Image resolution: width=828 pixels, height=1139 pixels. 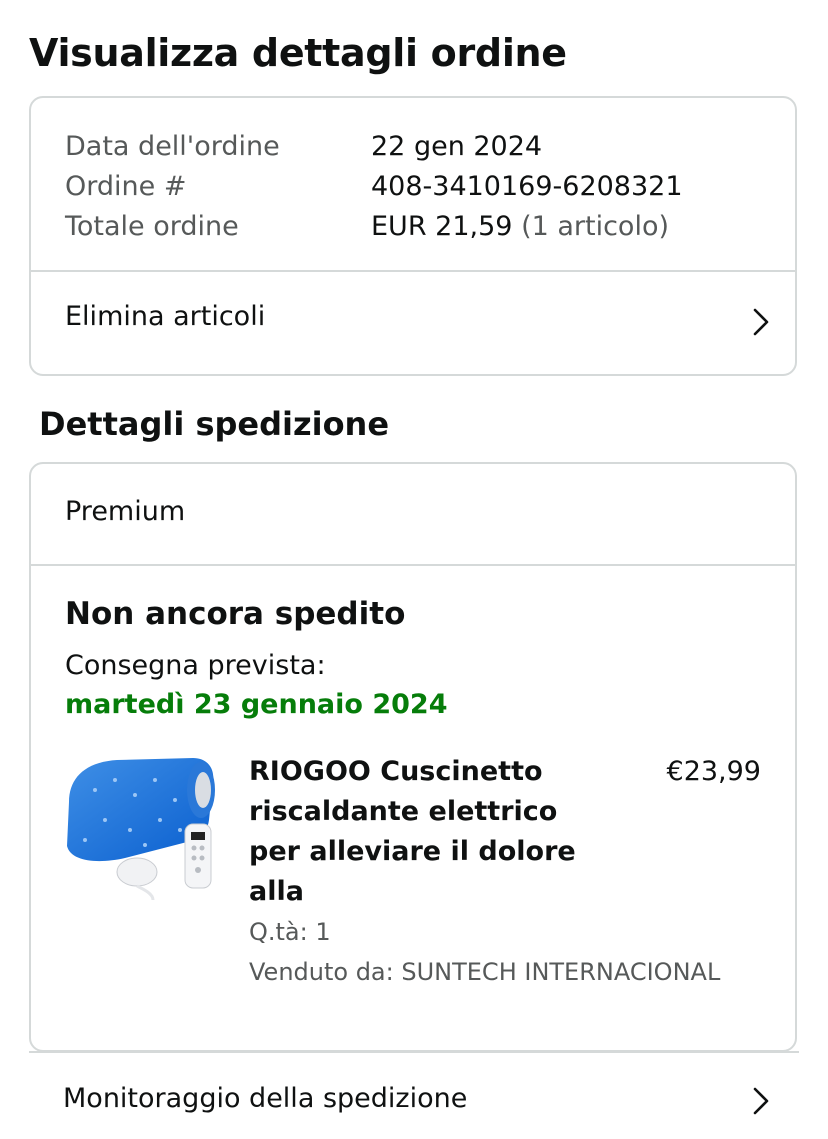 I want to click on shipment-status: Non ancora spedito, so click(x=235, y=614).